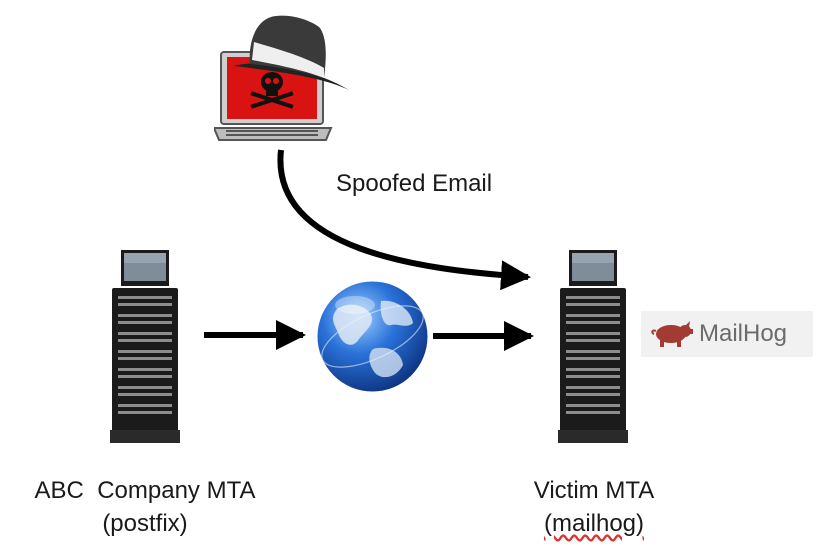  Describe the element at coordinates (145, 523) in the screenshot. I see `abc-company-mta-subtitle: (postfix)` at that location.